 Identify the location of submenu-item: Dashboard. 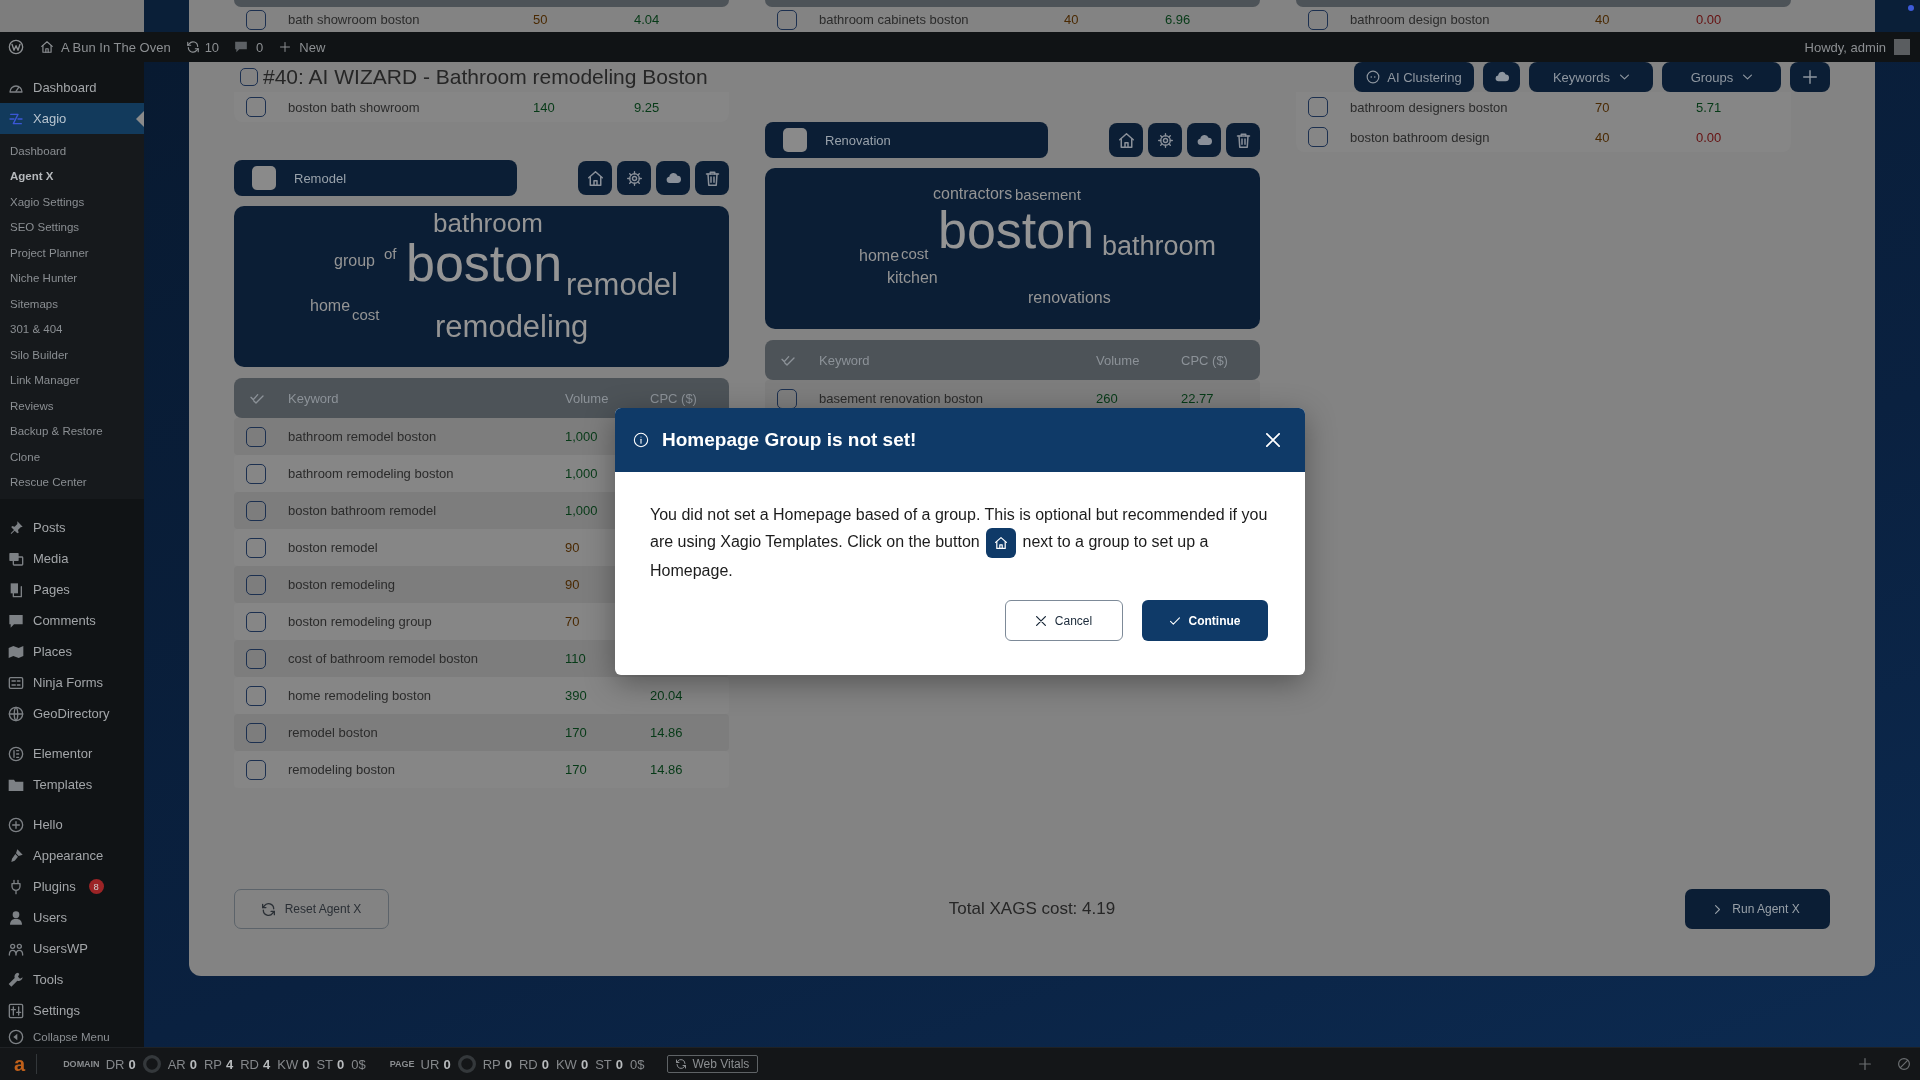
(72, 151).